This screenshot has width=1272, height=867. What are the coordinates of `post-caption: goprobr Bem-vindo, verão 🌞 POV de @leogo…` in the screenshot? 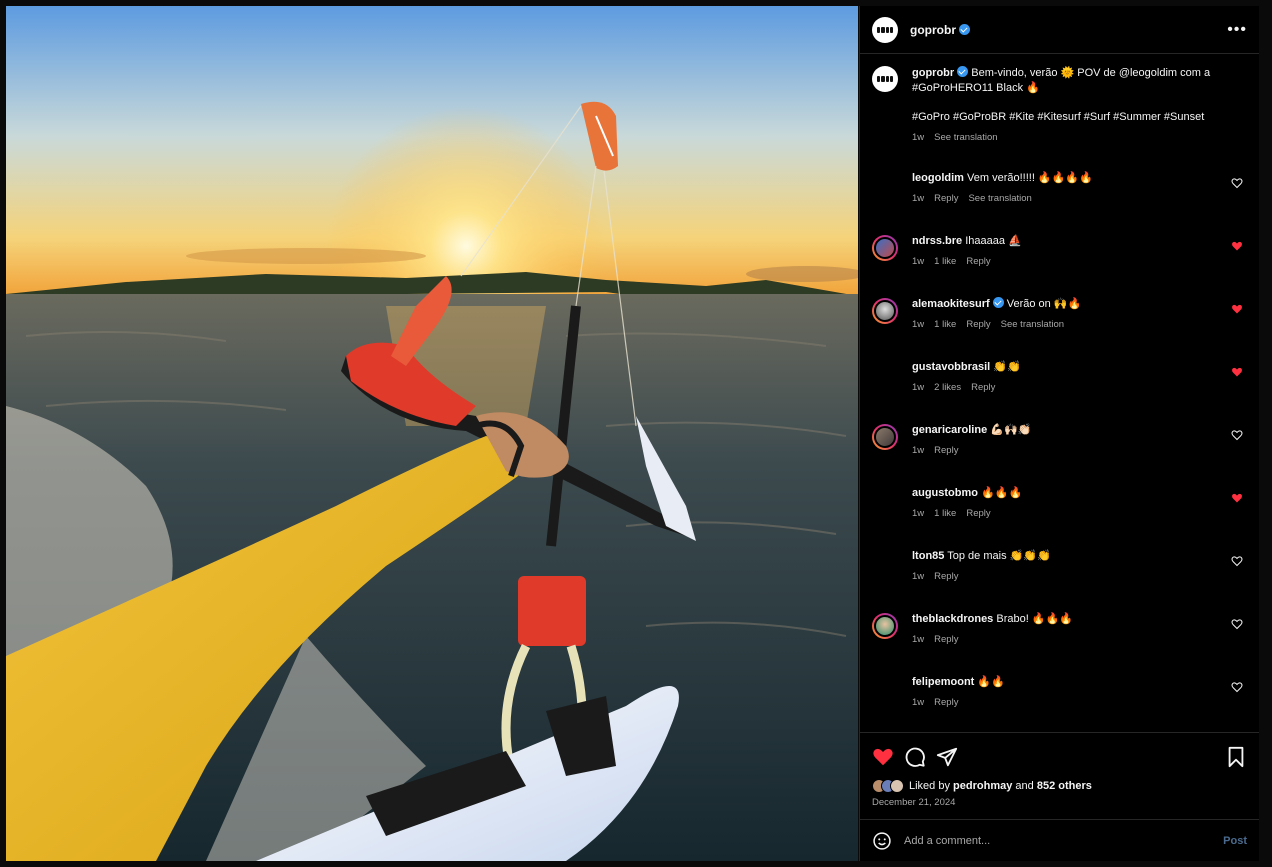 It's located at (1059, 107).